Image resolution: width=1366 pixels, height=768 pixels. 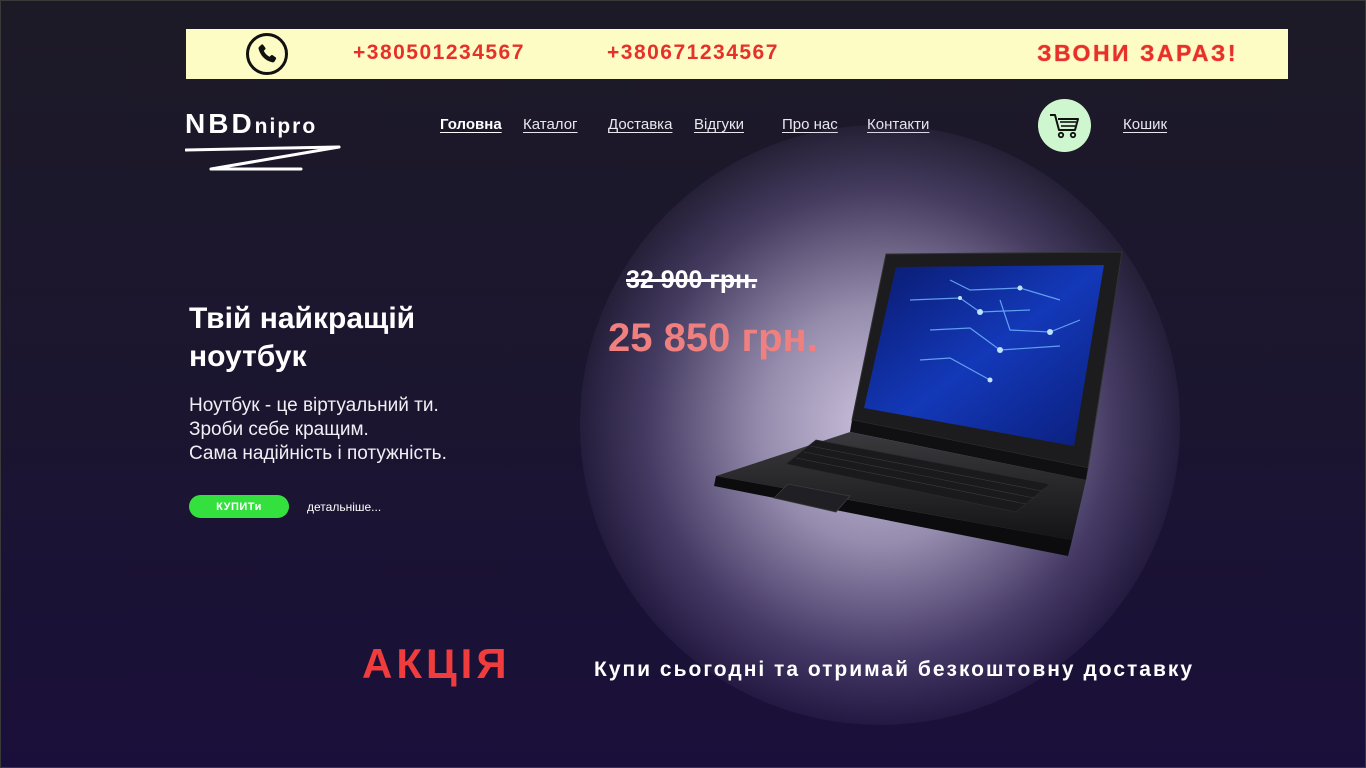 What do you see at coordinates (318, 453) in the screenshot?
I see `hero-desc-line-3: Сама надійність і потужність.` at bounding box center [318, 453].